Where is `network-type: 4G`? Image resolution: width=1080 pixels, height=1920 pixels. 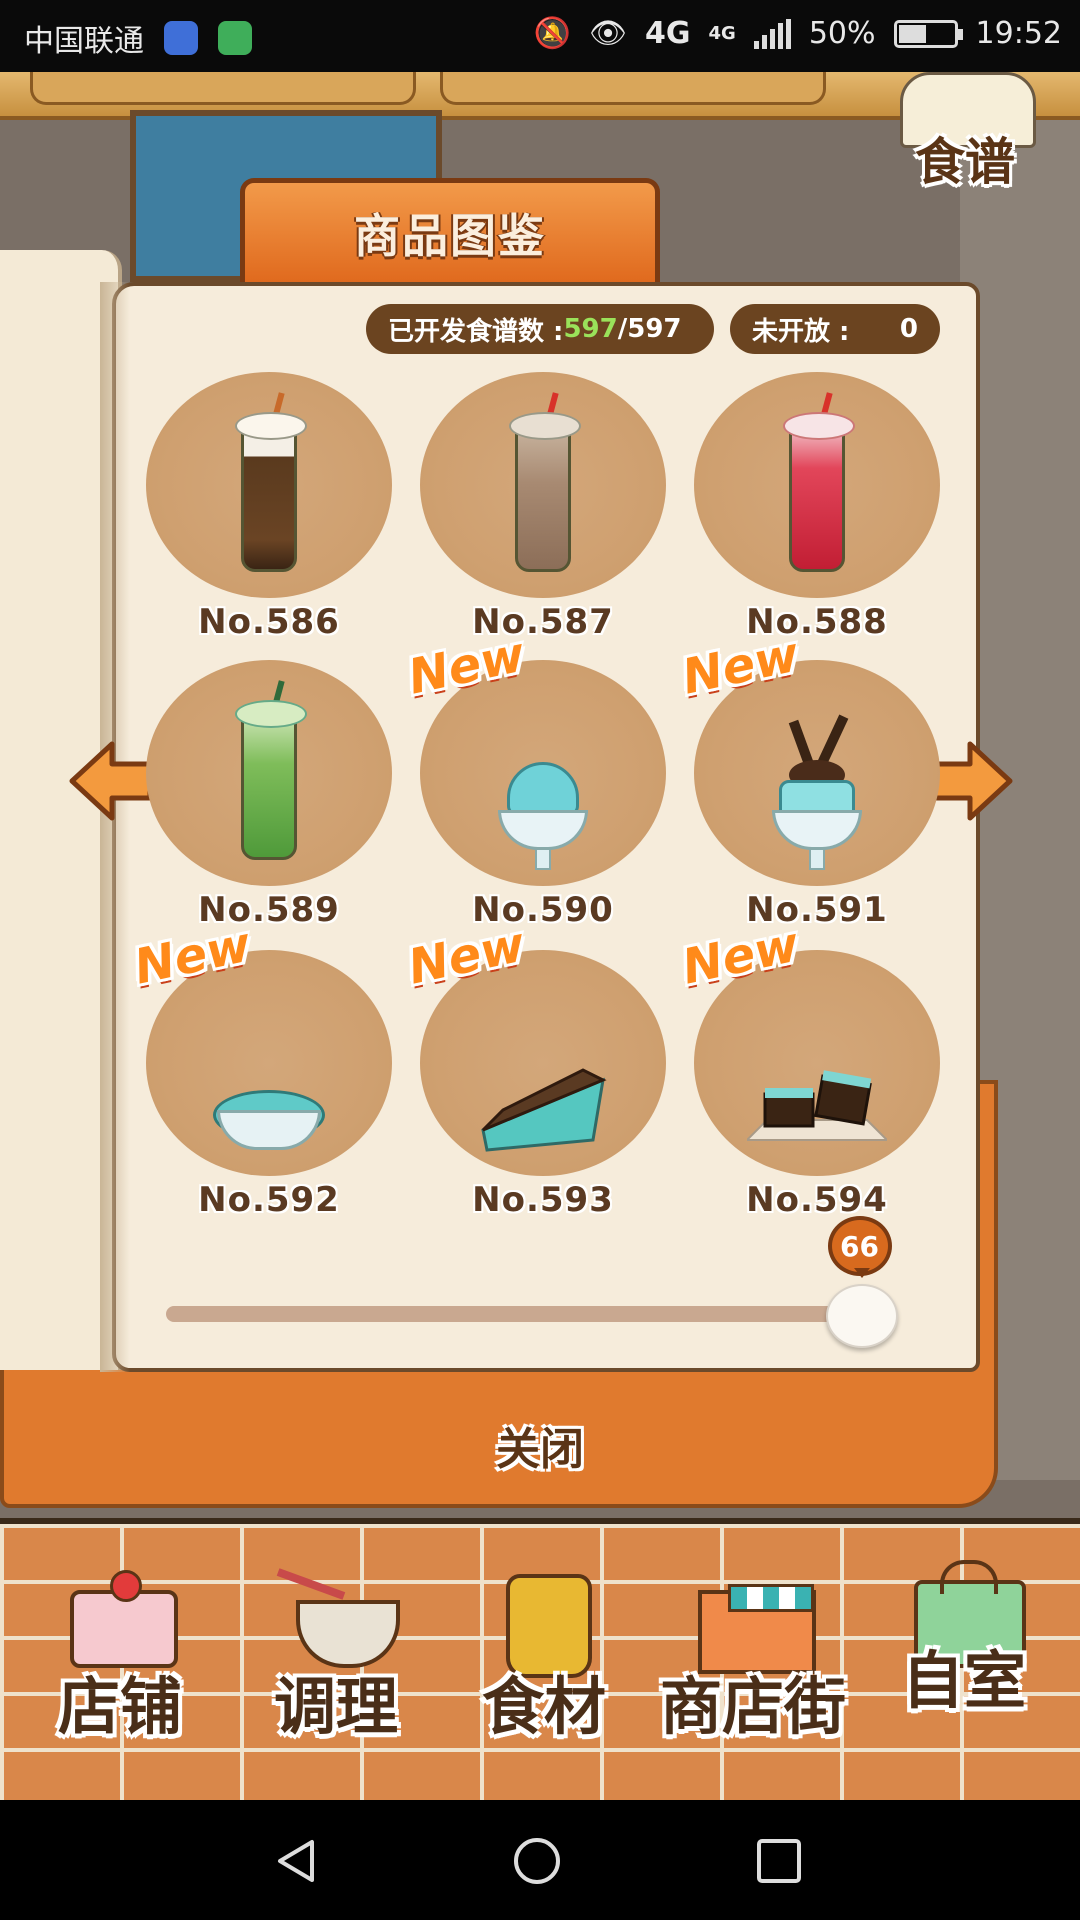
network-type: 4G is located at coordinates (668, 33).